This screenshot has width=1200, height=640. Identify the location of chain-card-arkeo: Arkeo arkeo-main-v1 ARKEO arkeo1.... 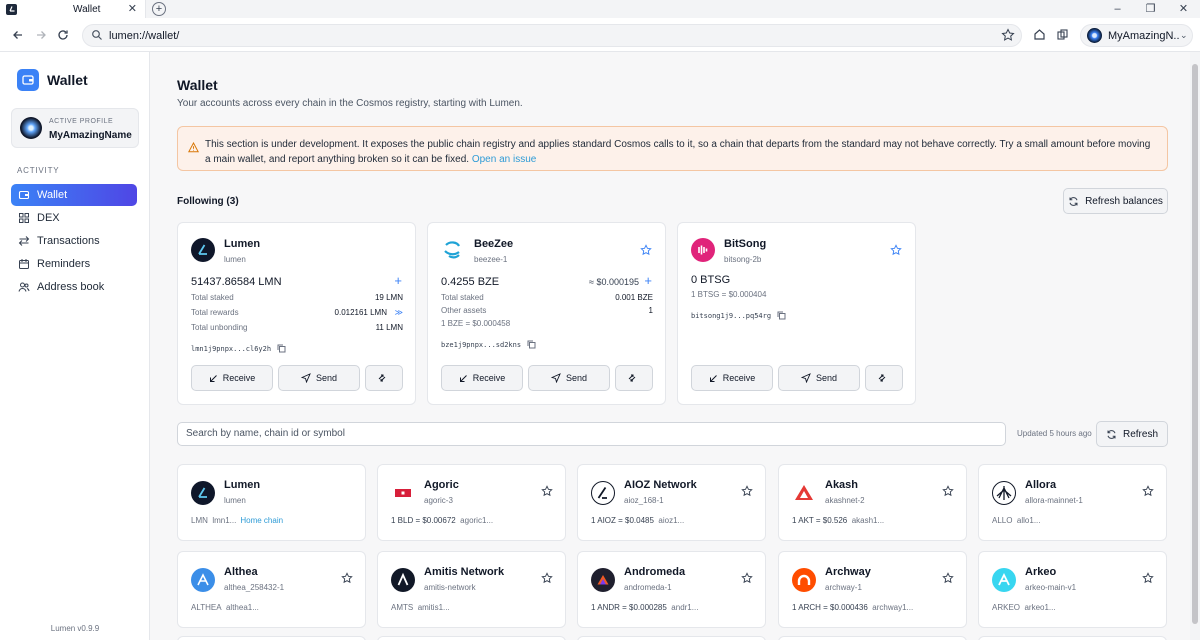
(1072, 589).